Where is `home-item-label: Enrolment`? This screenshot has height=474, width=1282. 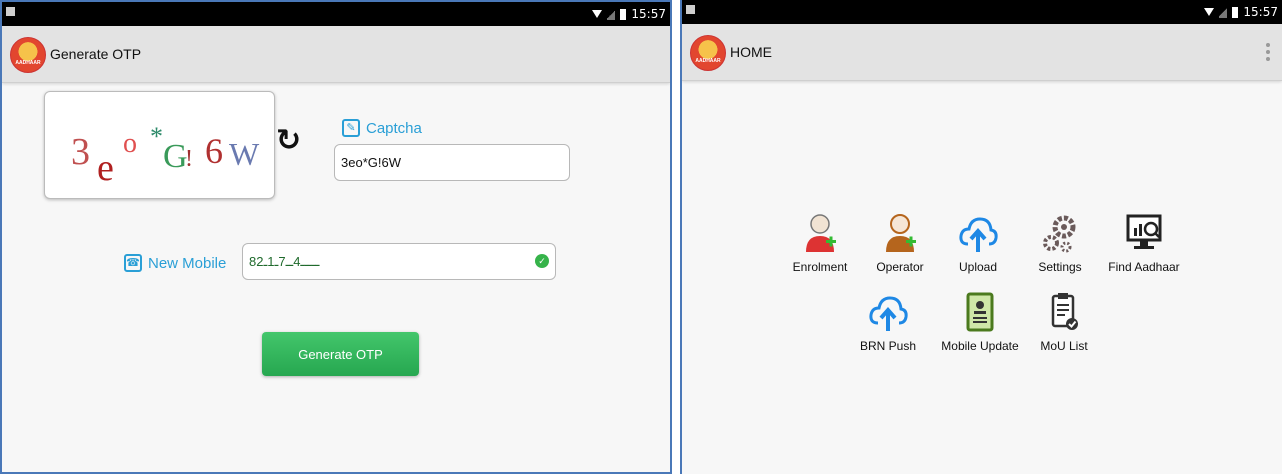 home-item-label: Enrolment is located at coordinates (820, 267).